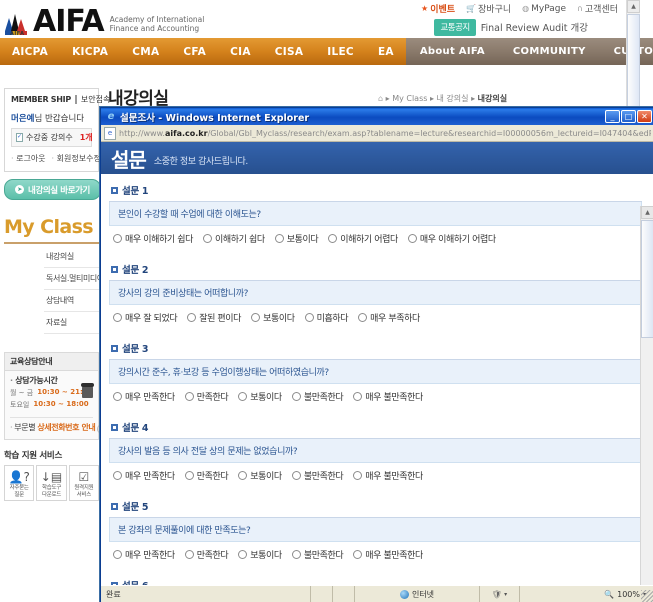 The width and height of the screenshot is (653, 602). I want to click on scrollbar-thumb, so click(647, 279).